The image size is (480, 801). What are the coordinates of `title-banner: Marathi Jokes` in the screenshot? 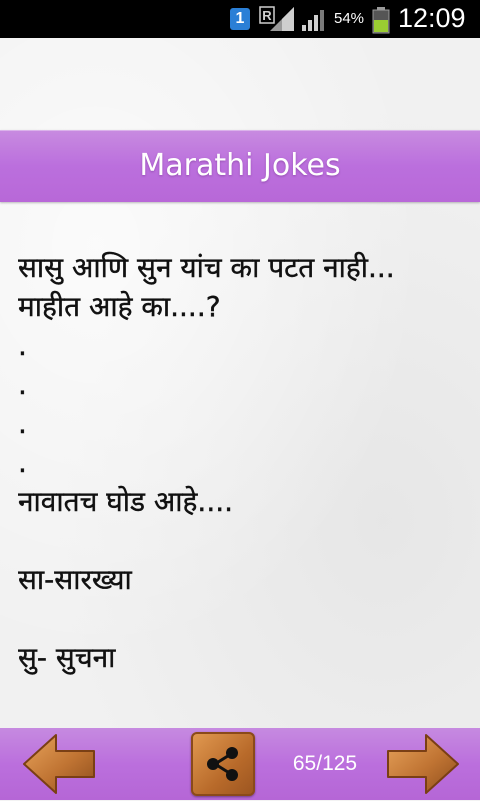 It's located at (240, 166).